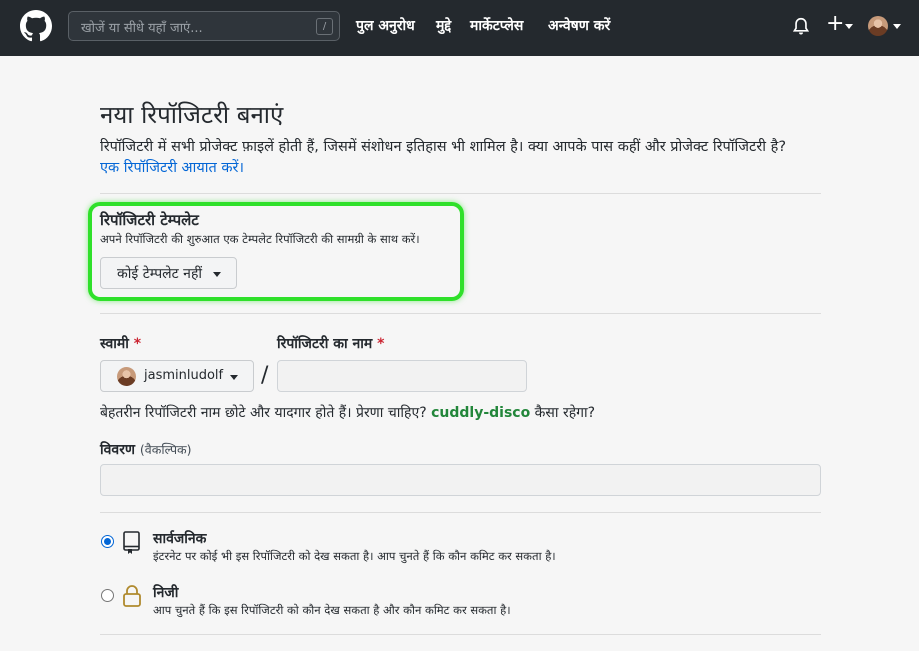 The image size is (919, 651). What do you see at coordinates (801, 27) in the screenshot?
I see `notifications-bell-icon` at bounding box center [801, 27].